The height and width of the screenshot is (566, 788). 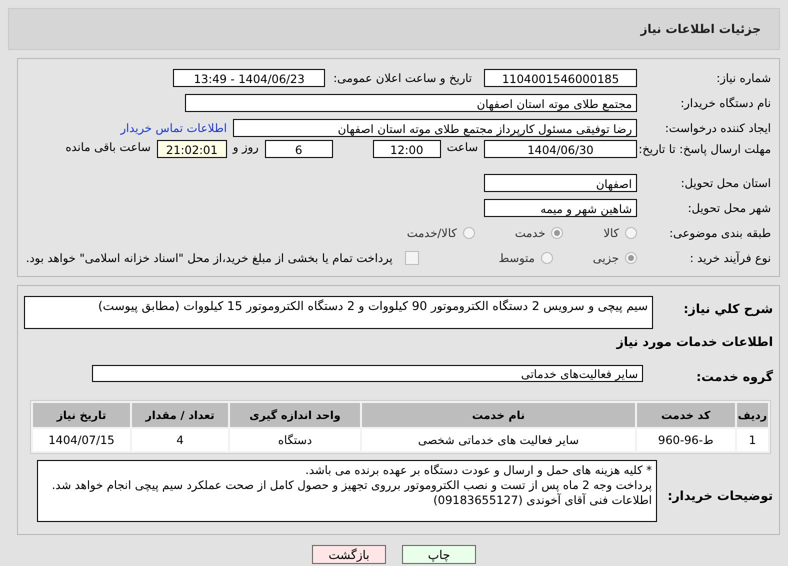 What do you see at coordinates (728, 308) in the screenshot?
I see `field-label: شرح کلي نياز:` at bounding box center [728, 308].